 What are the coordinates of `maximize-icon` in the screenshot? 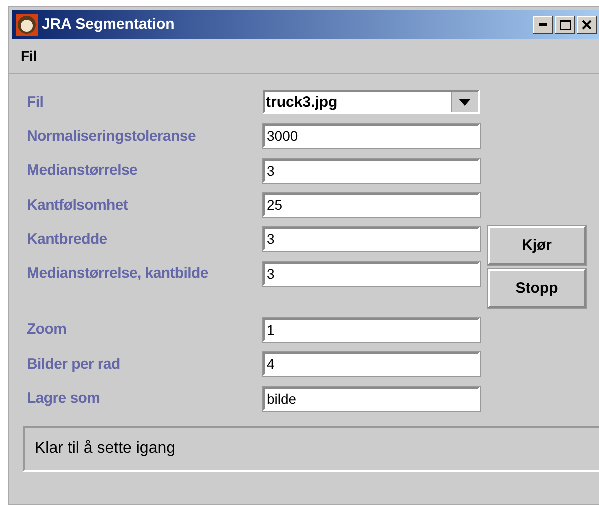 It's located at (565, 25).